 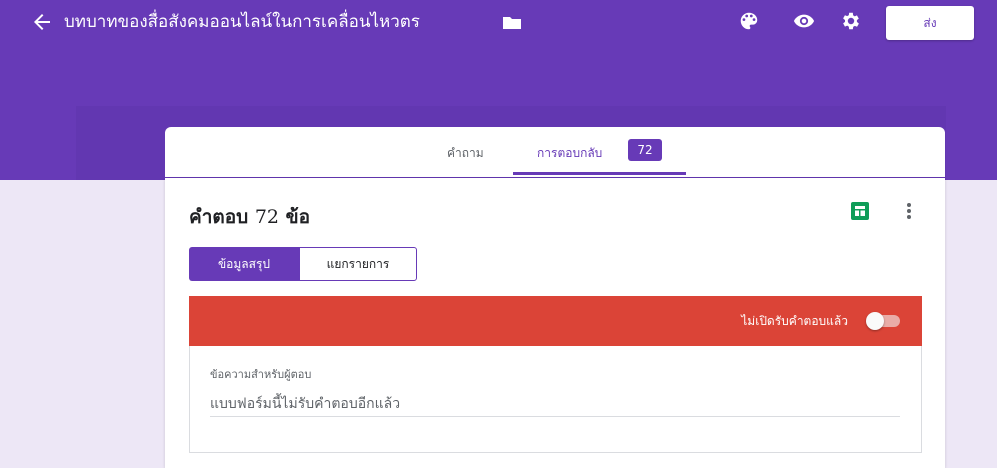 What do you see at coordinates (219, 217) in the screenshot?
I see `responses-heading-label: คำตอบ` at bounding box center [219, 217].